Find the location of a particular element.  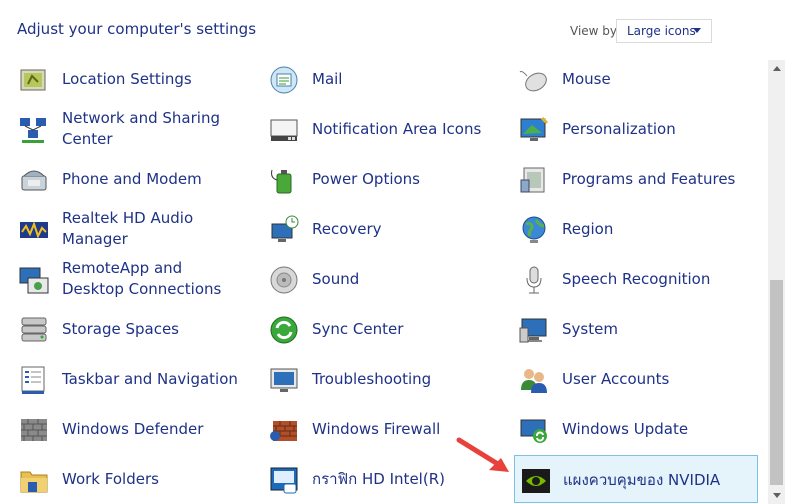

item-network-and-sharing: Network and Sharing Center is located at coordinates (122, 129).